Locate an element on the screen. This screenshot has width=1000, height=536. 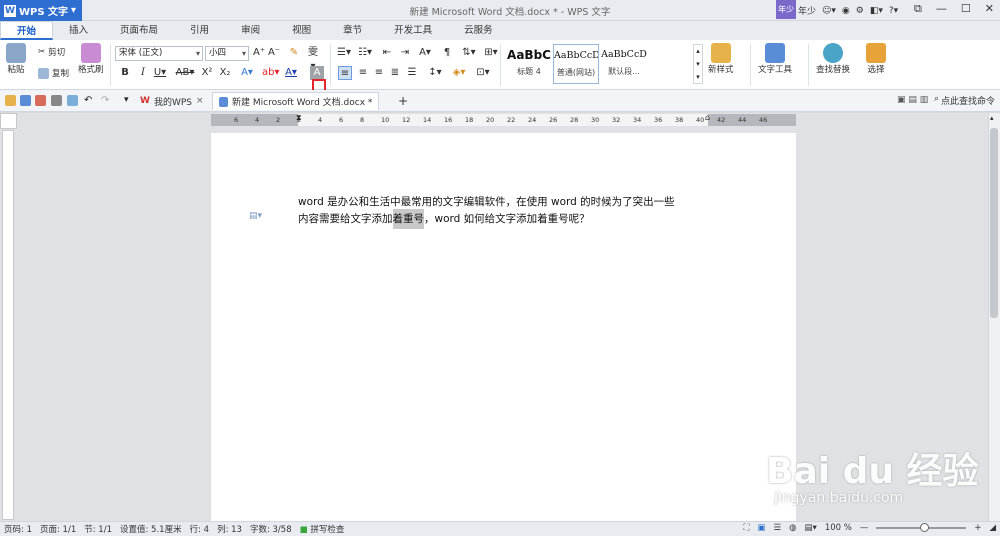
tab-insert: 插入 is located at coordinates (78, 30).